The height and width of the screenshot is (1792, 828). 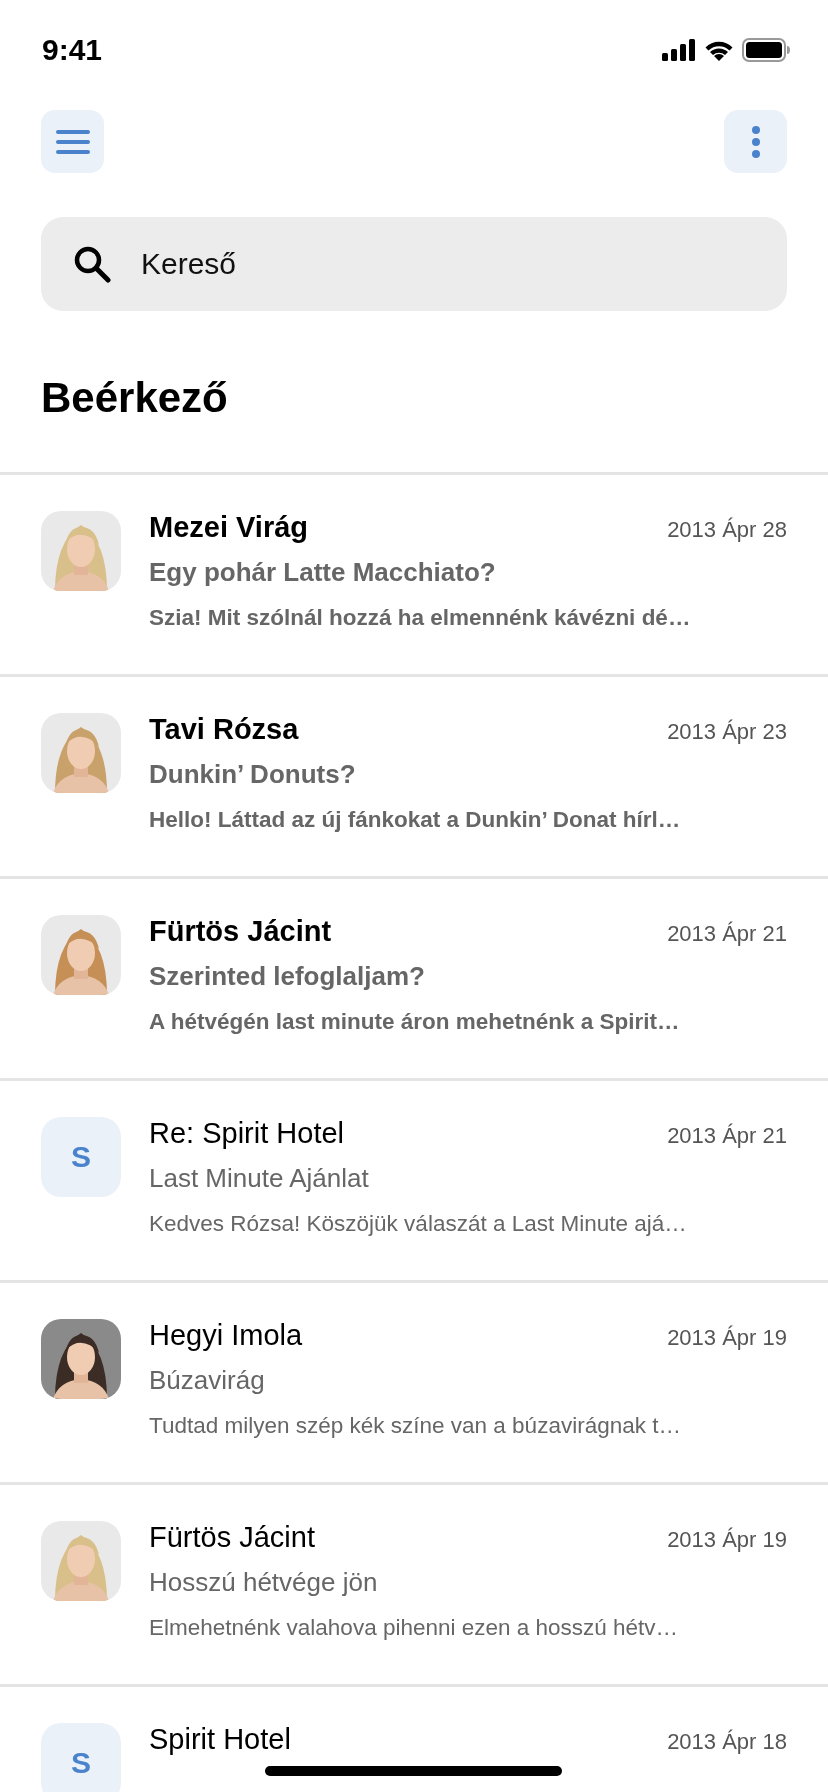 I want to click on message-subject: Dunkin’ Donuts?, so click(x=253, y=775).